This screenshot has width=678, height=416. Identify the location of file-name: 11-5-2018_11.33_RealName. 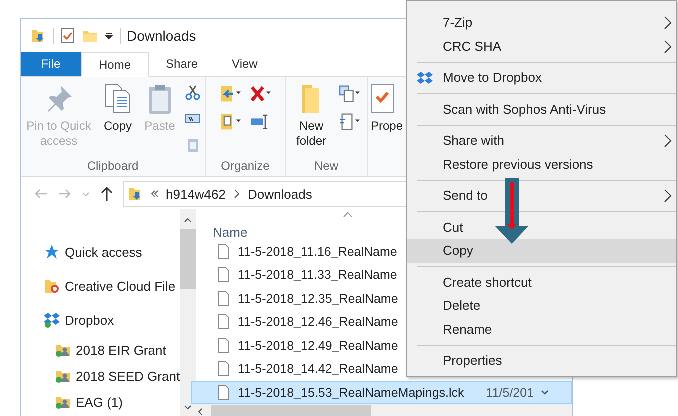
(318, 275).